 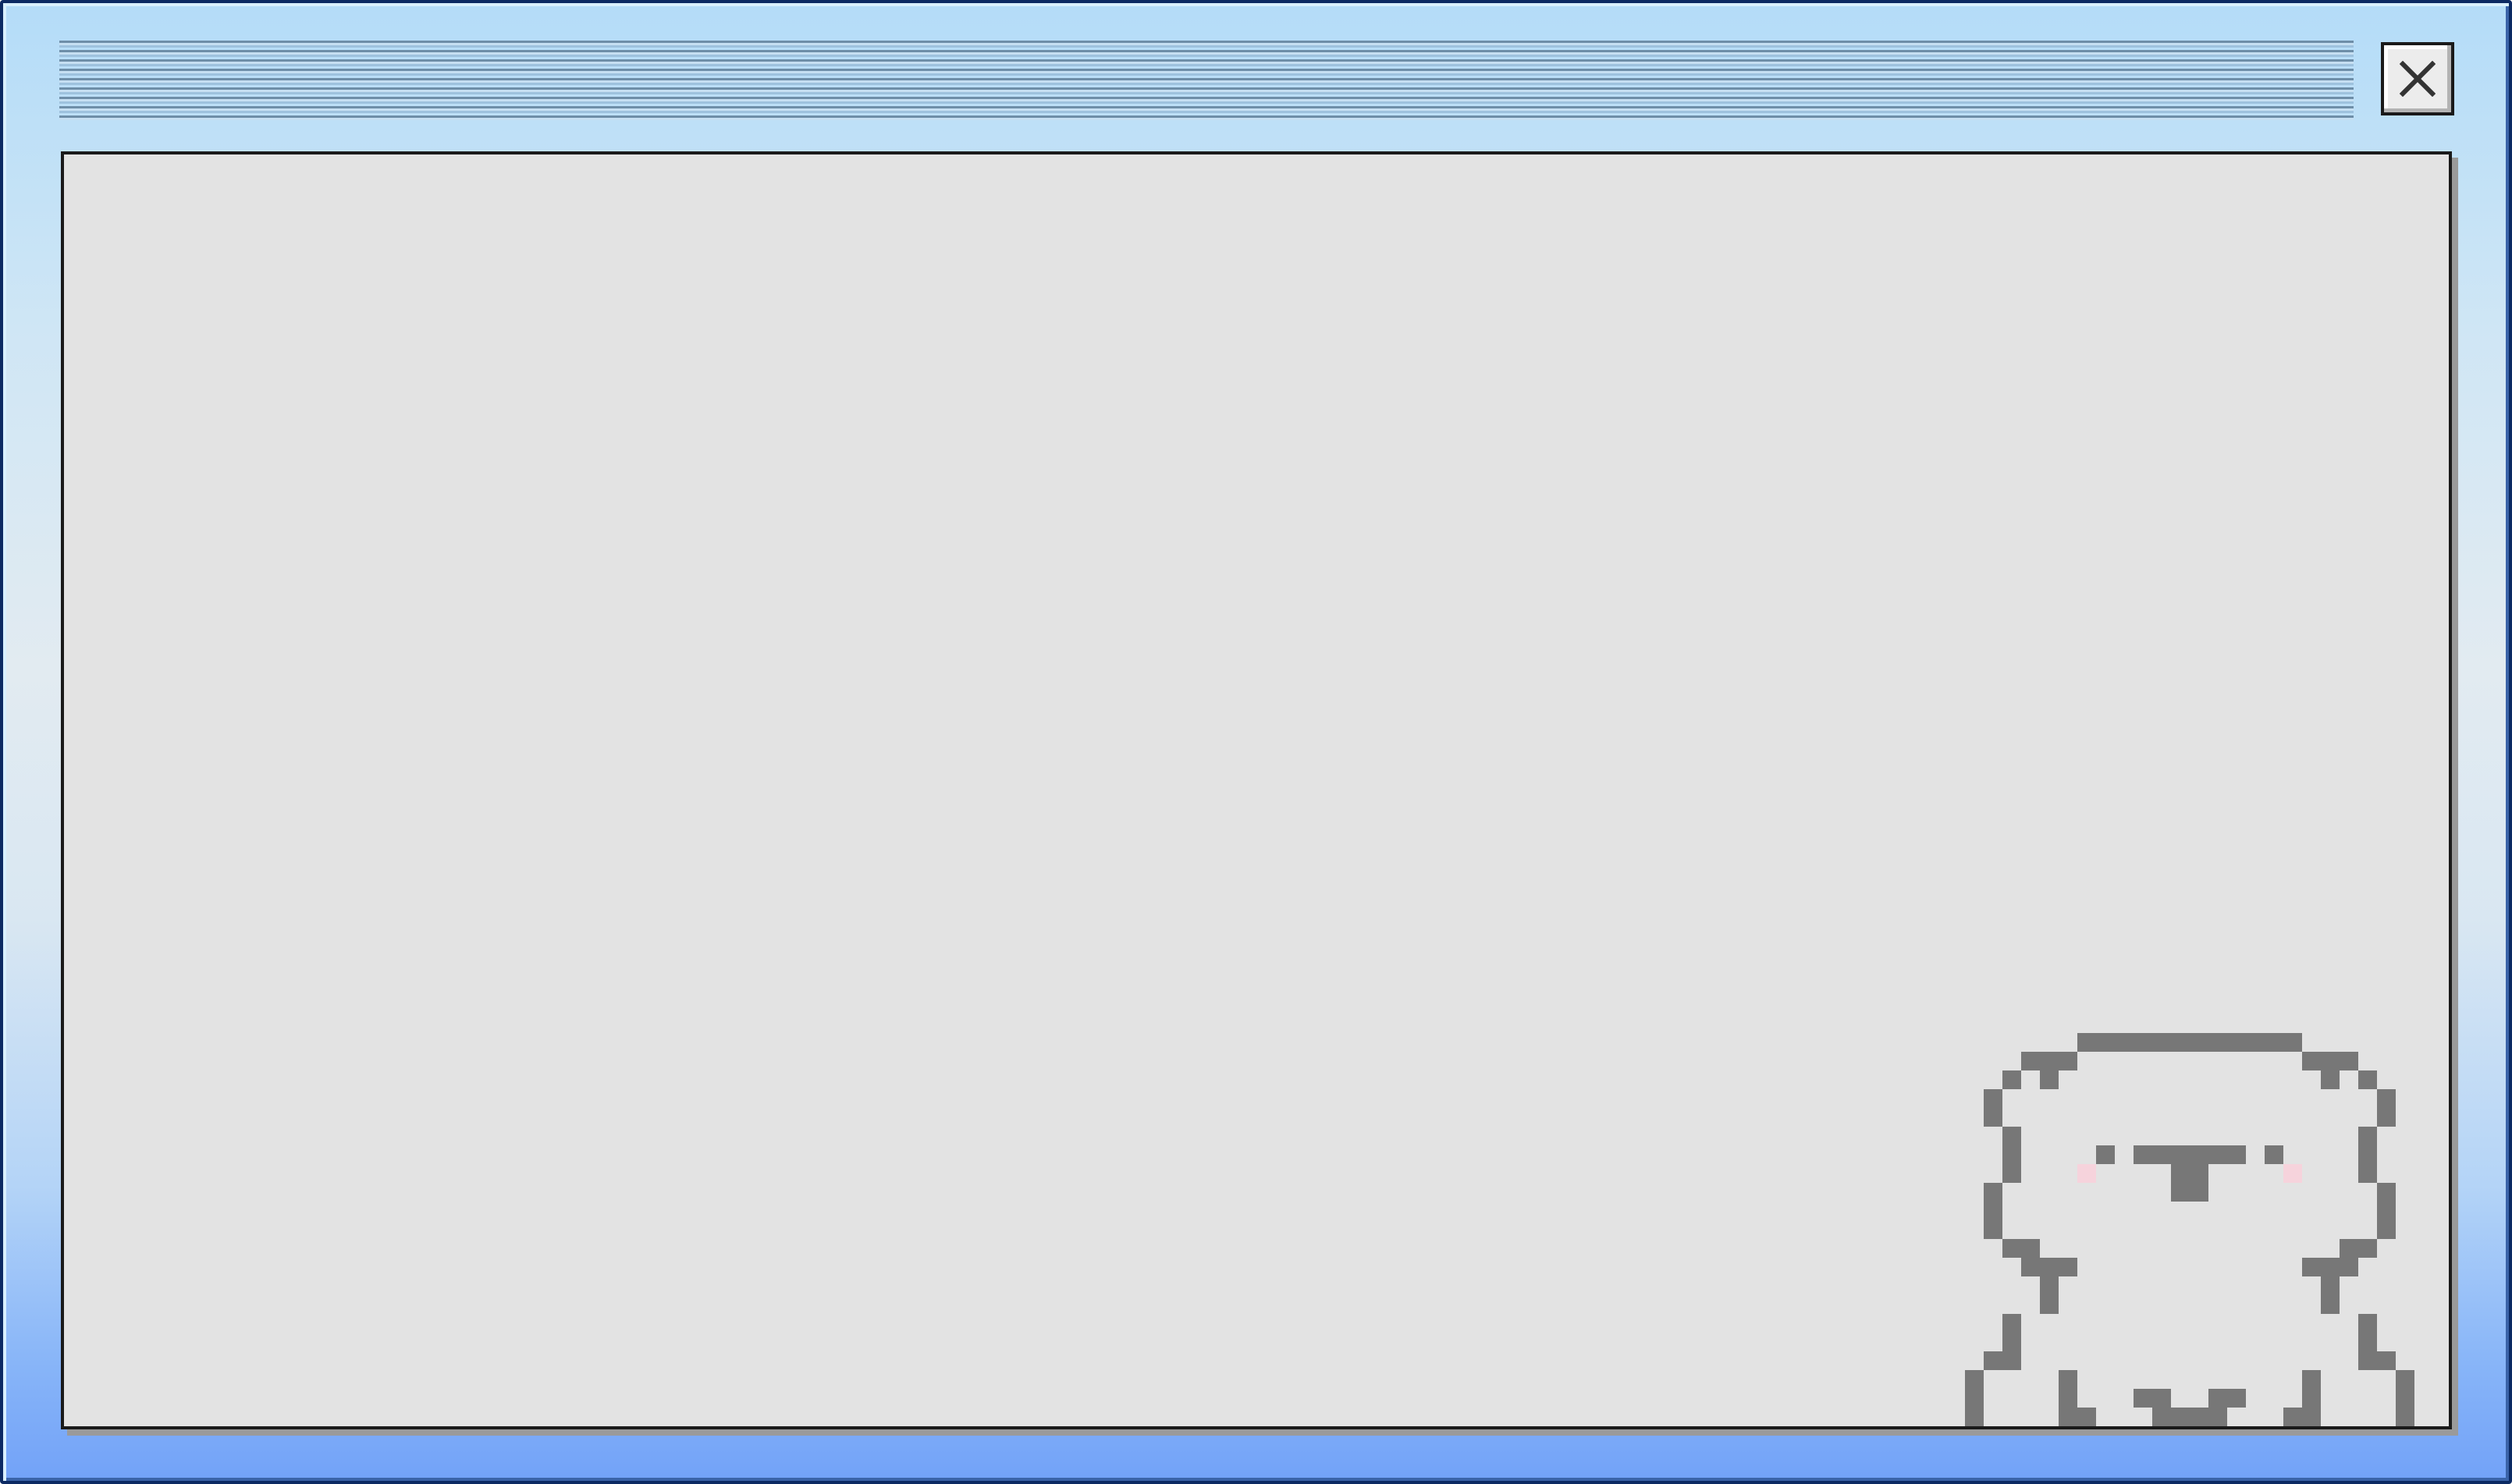 I want to click on pixel-bear-icon, so click(x=2189, y=1229).